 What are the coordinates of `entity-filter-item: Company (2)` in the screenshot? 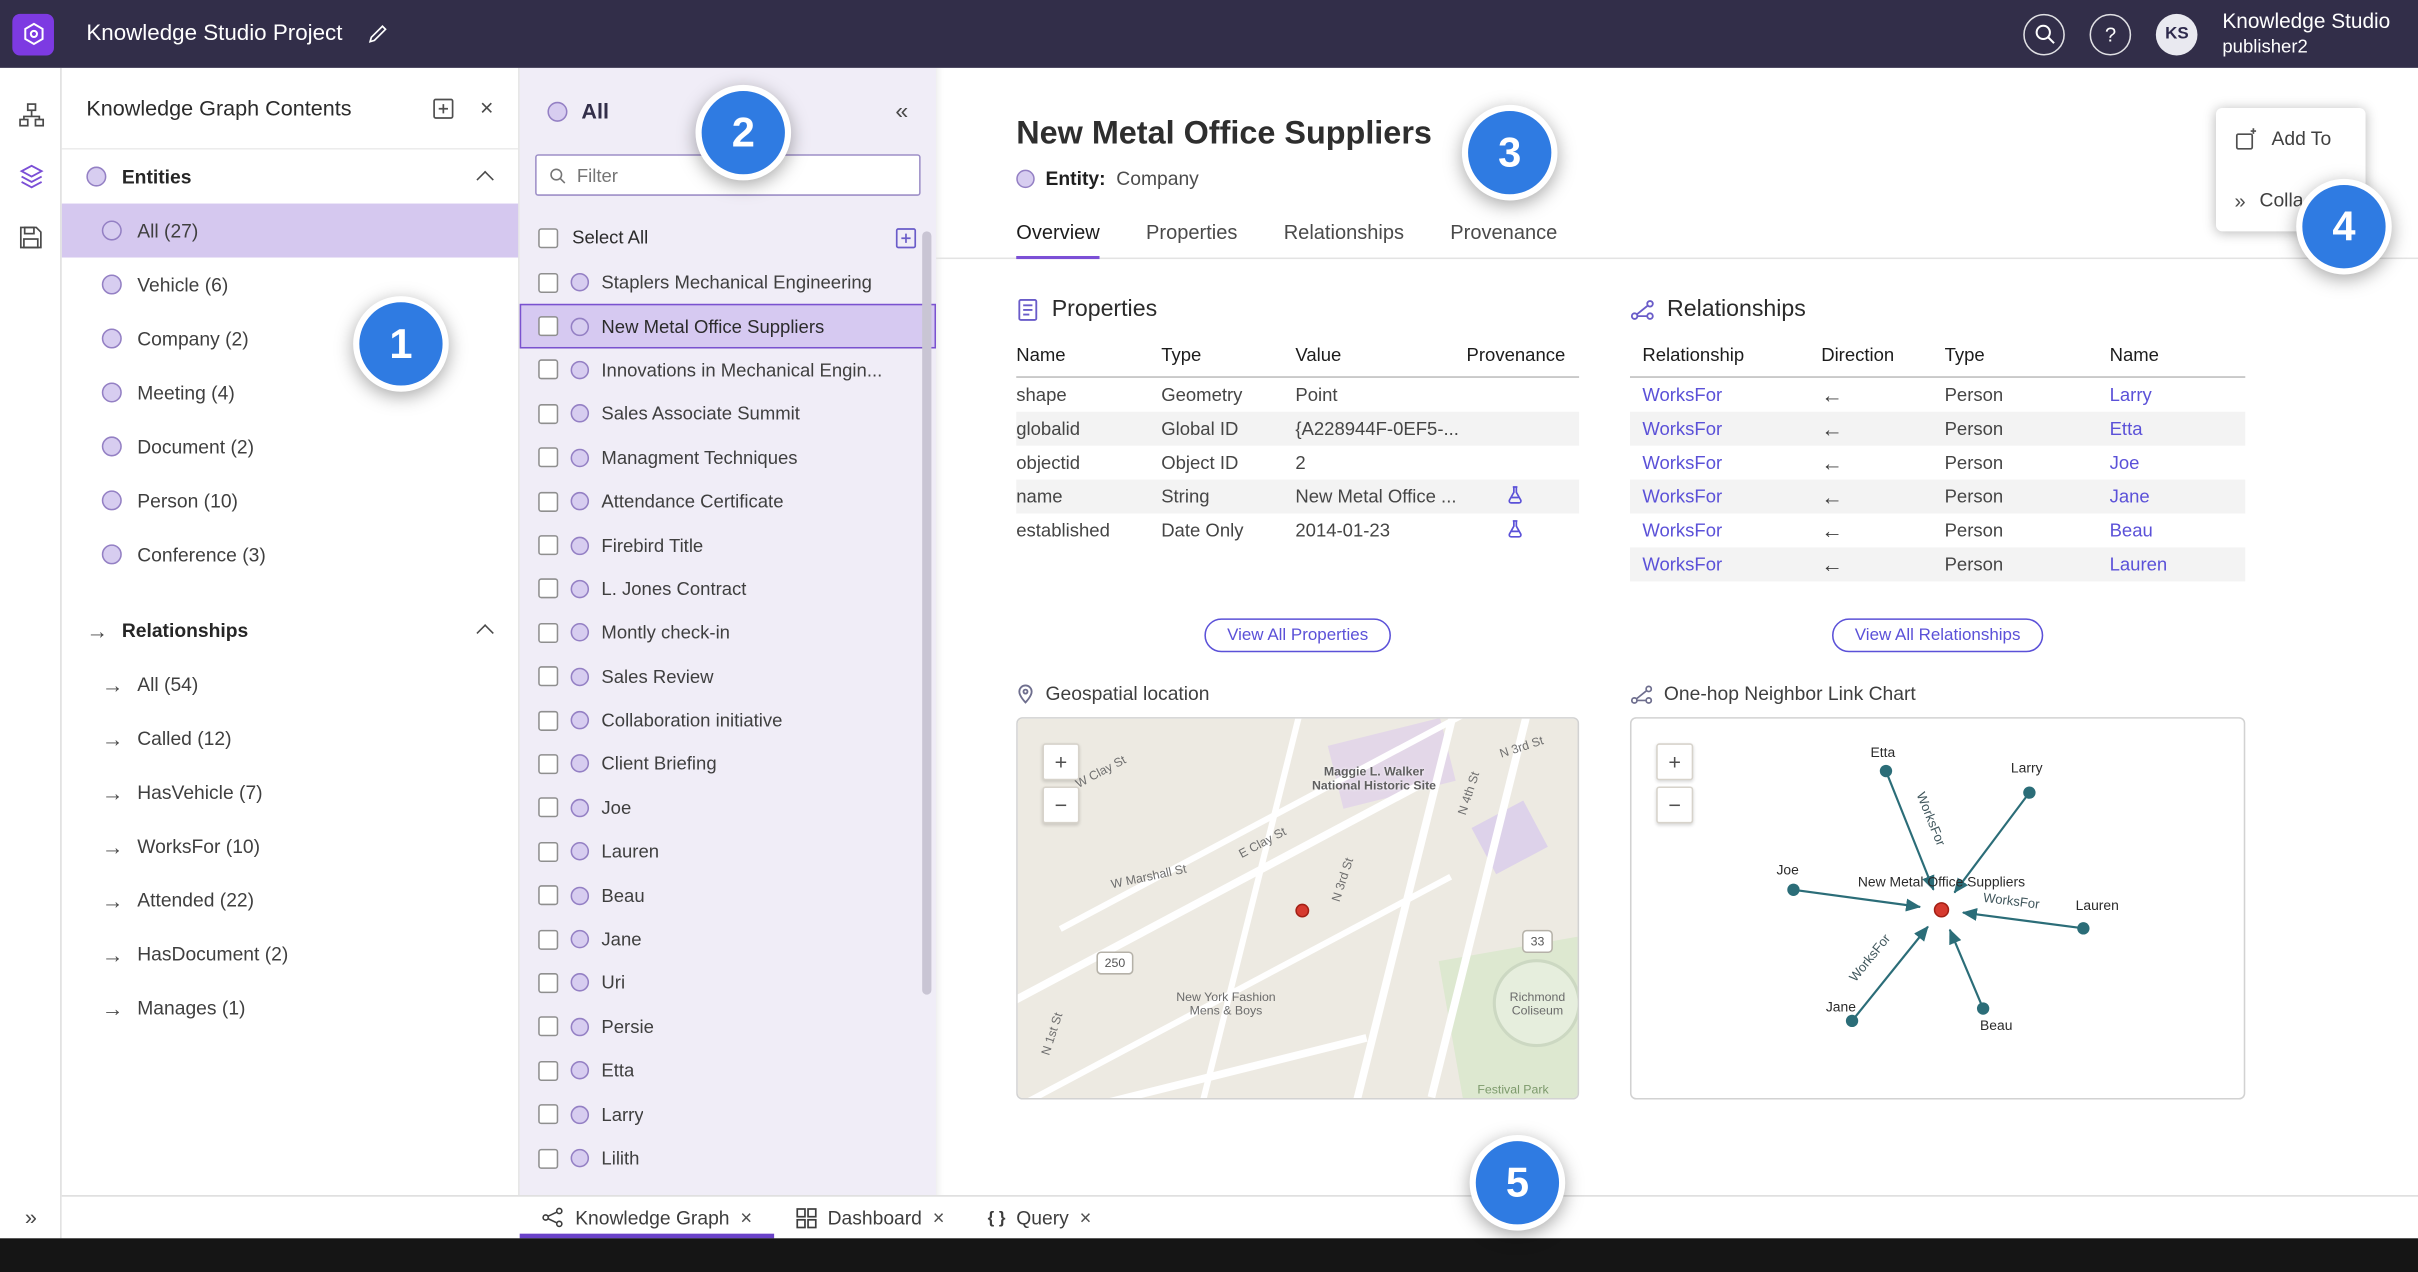 It's located at (290, 339).